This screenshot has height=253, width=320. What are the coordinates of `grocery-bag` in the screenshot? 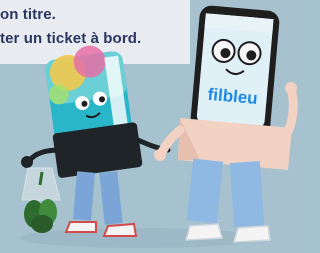 It's located at (41, 200).